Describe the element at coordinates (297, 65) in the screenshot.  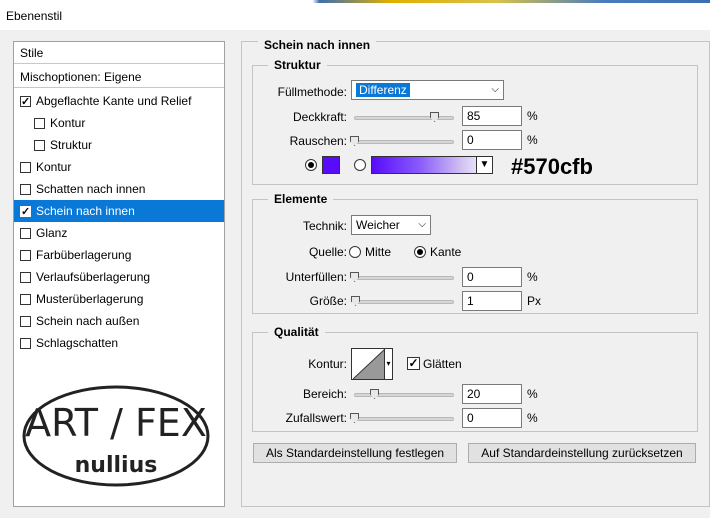
I see `structure-legend: Struktur` at that location.